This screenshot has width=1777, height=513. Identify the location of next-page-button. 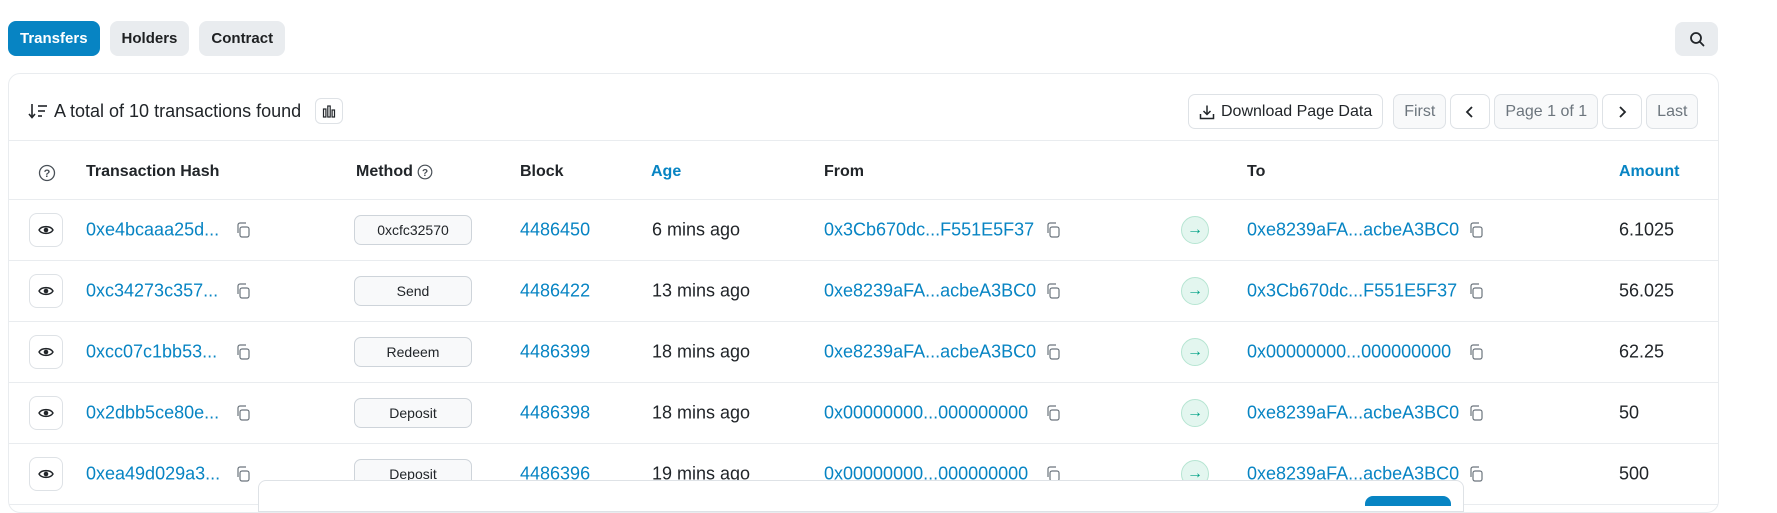
(1622, 111).